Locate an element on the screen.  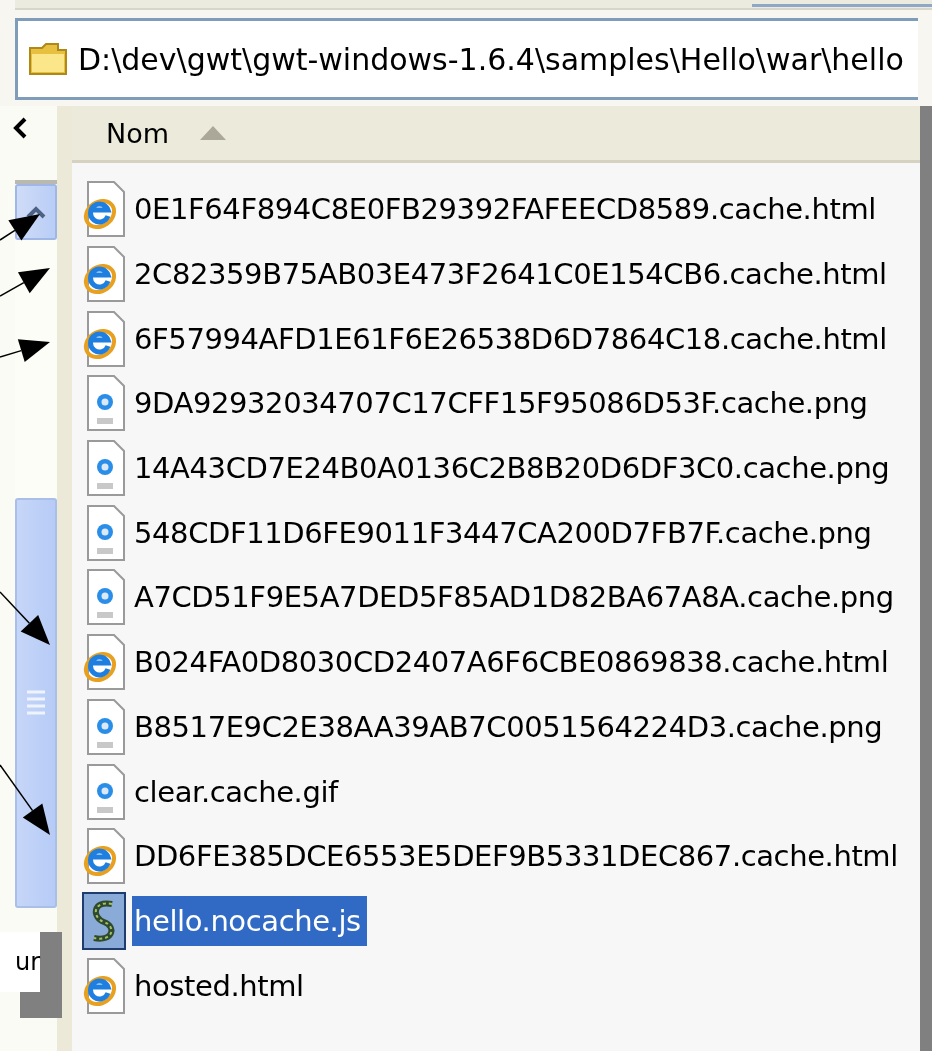
file-name: hello.nocache.js is located at coordinates (249, 920).